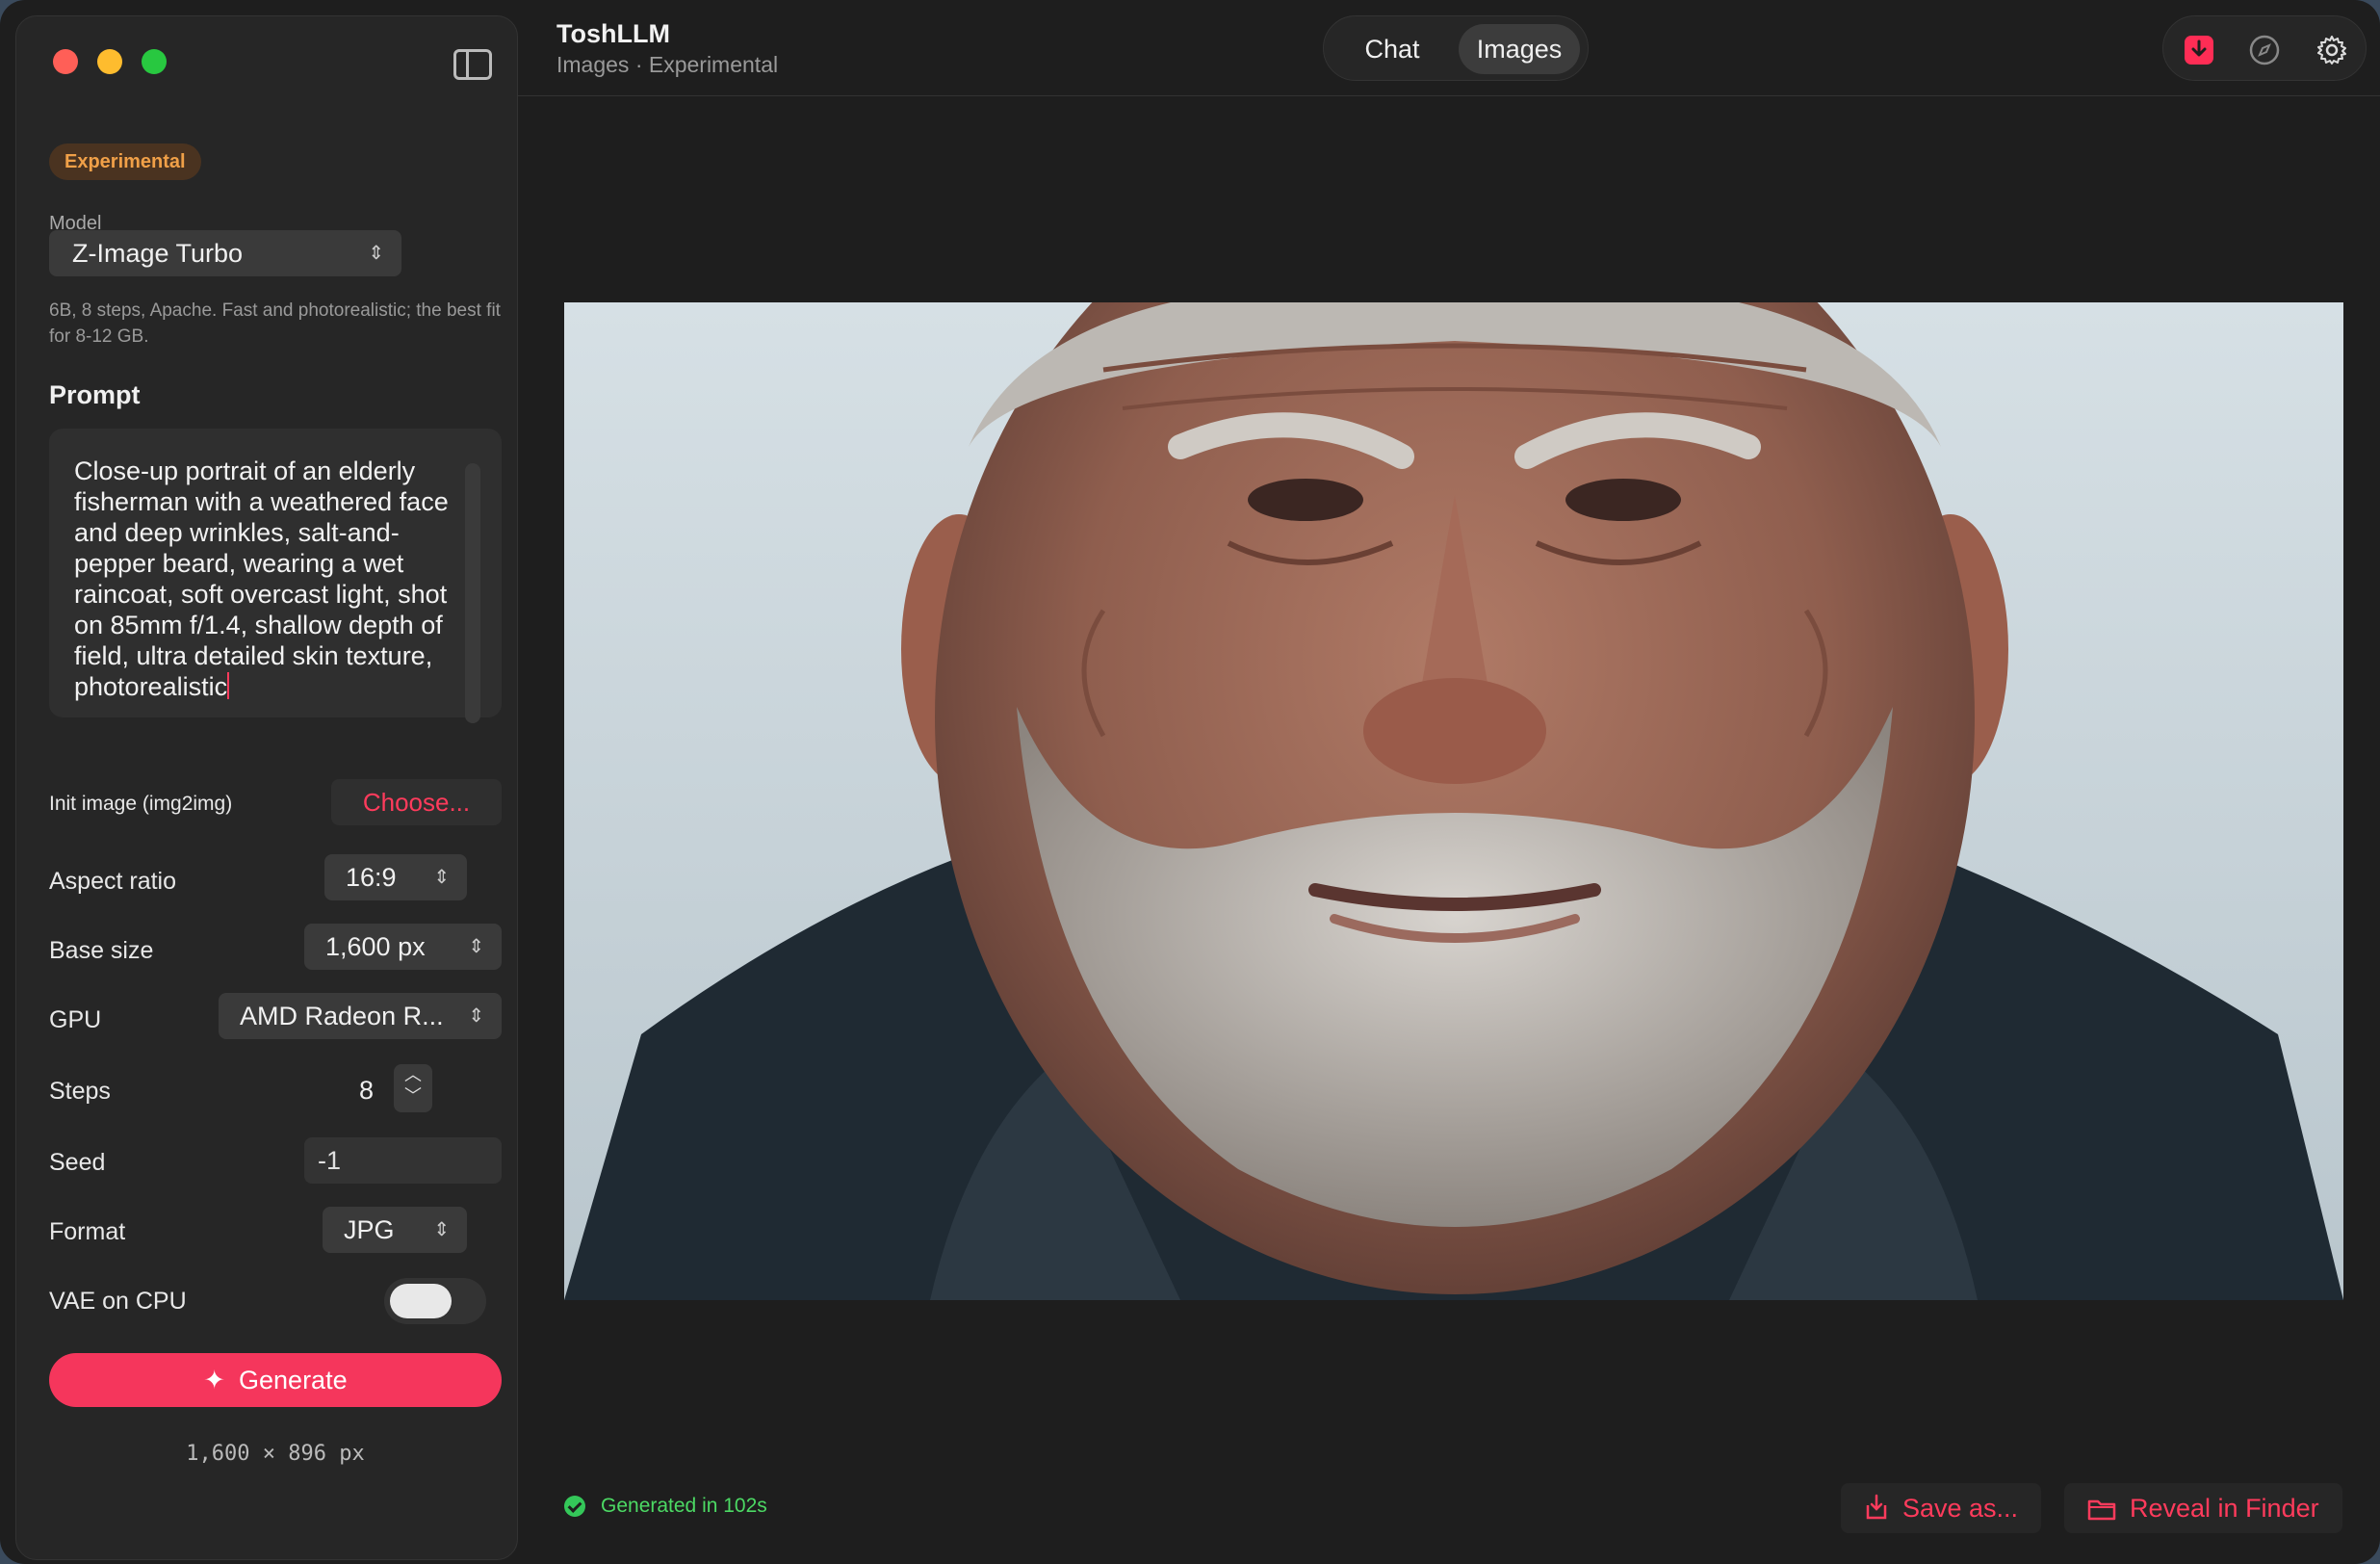 This screenshot has height=1564, width=2380. What do you see at coordinates (229, 686) in the screenshot?
I see `text-caret` at bounding box center [229, 686].